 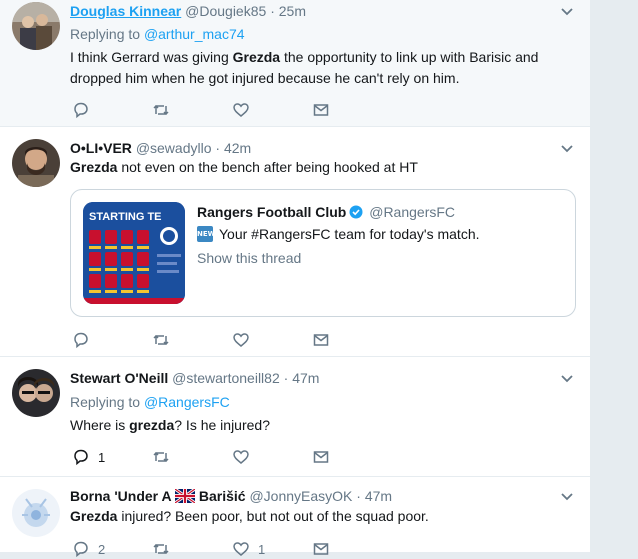 I want to click on like-count: 1, so click(x=262, y=549).